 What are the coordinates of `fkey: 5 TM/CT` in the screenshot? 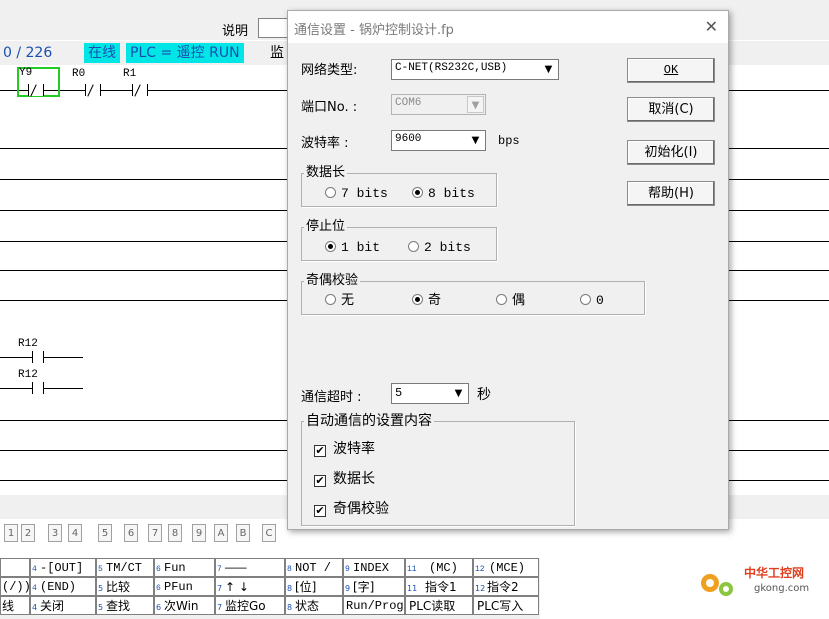 It's located at (125, 567).